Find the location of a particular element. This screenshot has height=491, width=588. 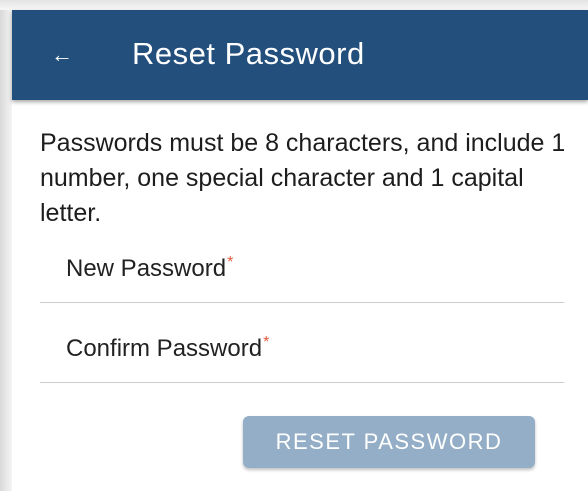

new-password-field: New Password* is located at coordinates (302, 272).